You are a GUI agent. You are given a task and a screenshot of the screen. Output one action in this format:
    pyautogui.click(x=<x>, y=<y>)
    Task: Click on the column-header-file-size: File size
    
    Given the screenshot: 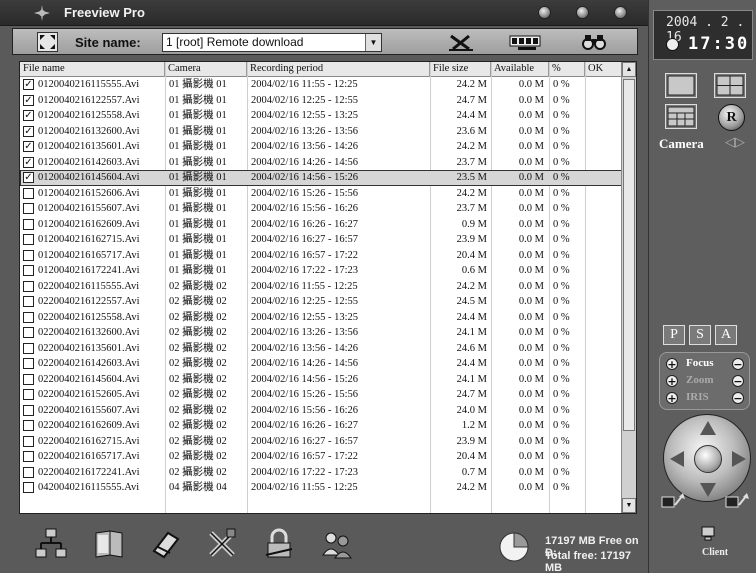 What is the action you would take?
    pyautogui.click(x=460, y=69)
    